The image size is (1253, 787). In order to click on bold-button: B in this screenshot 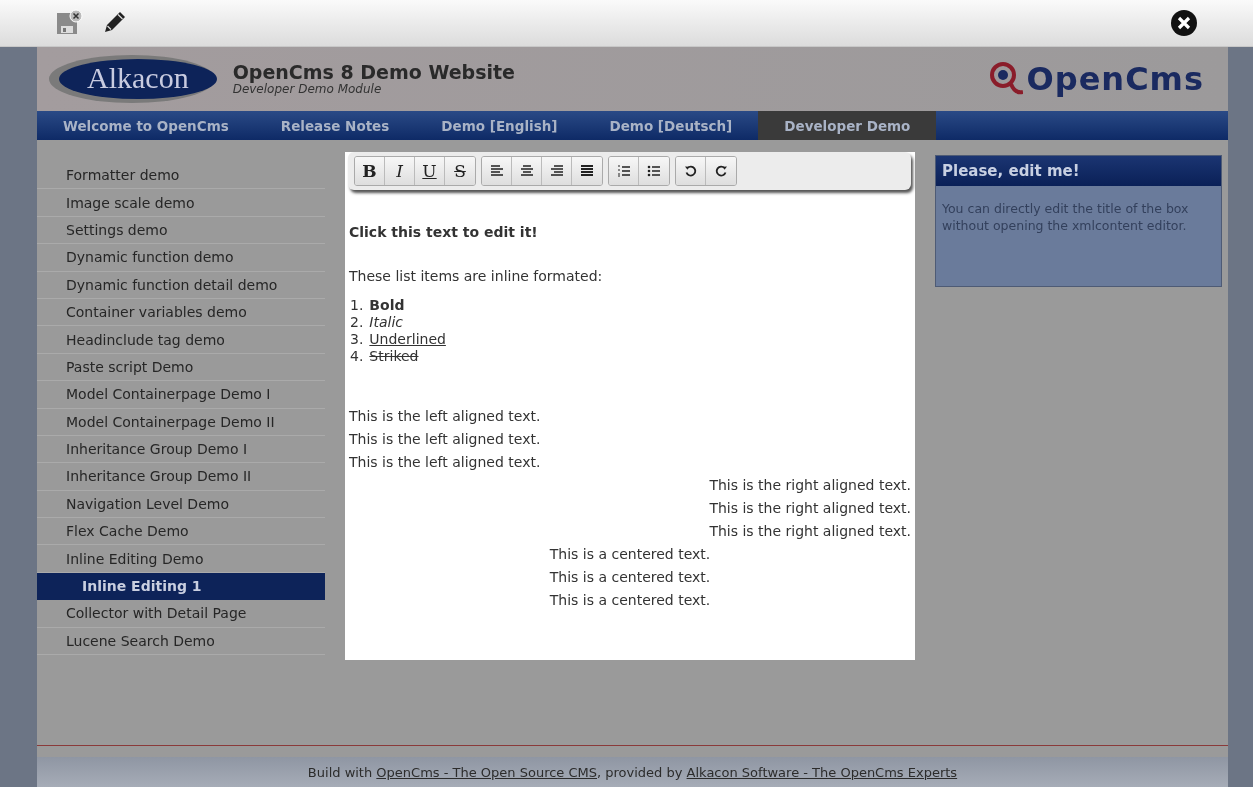, I will do `click(370, 171)`.